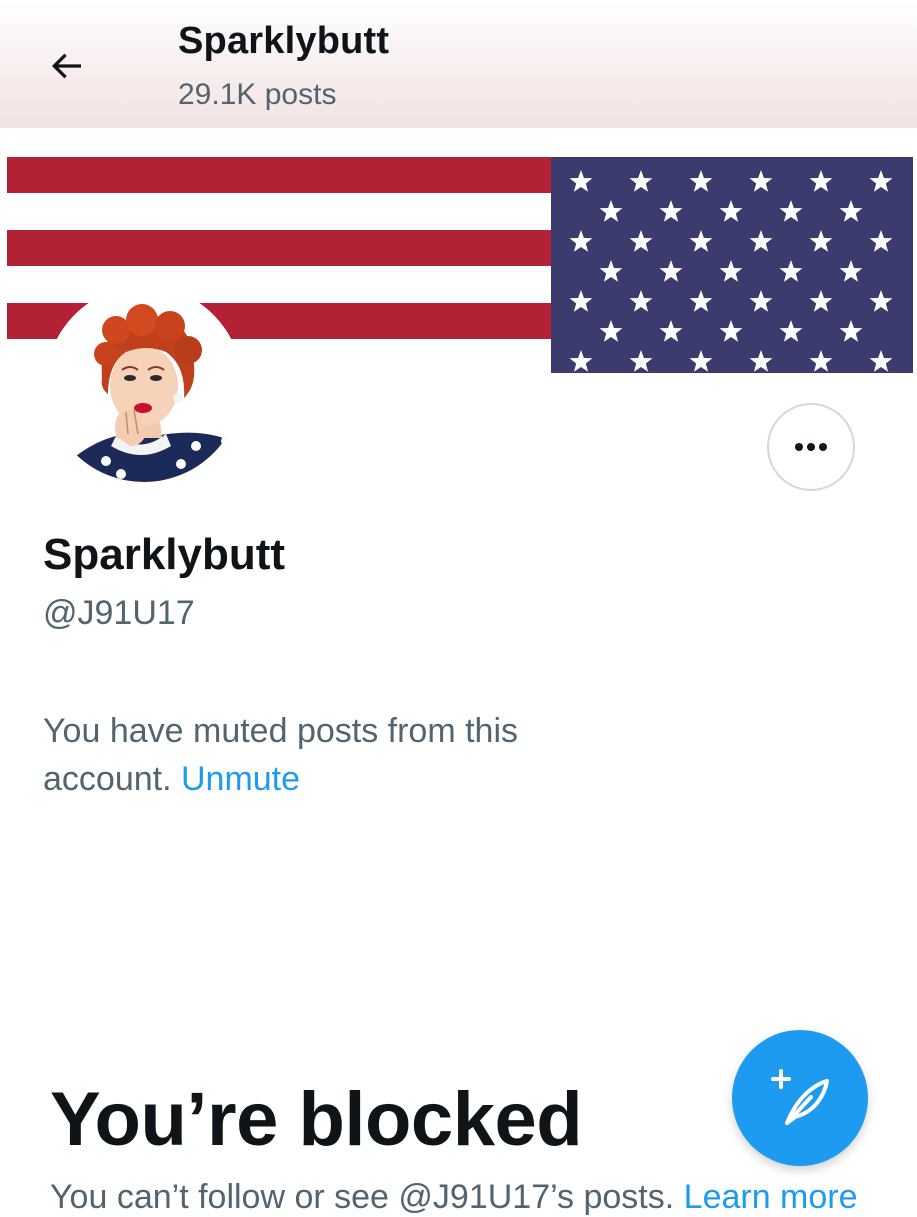 The image size is (917, 1217). What do you see at coordinates (284, 41) in the screenshot?
I see `header-display-name: Sparklybutt` at bounding box center [284, 41].